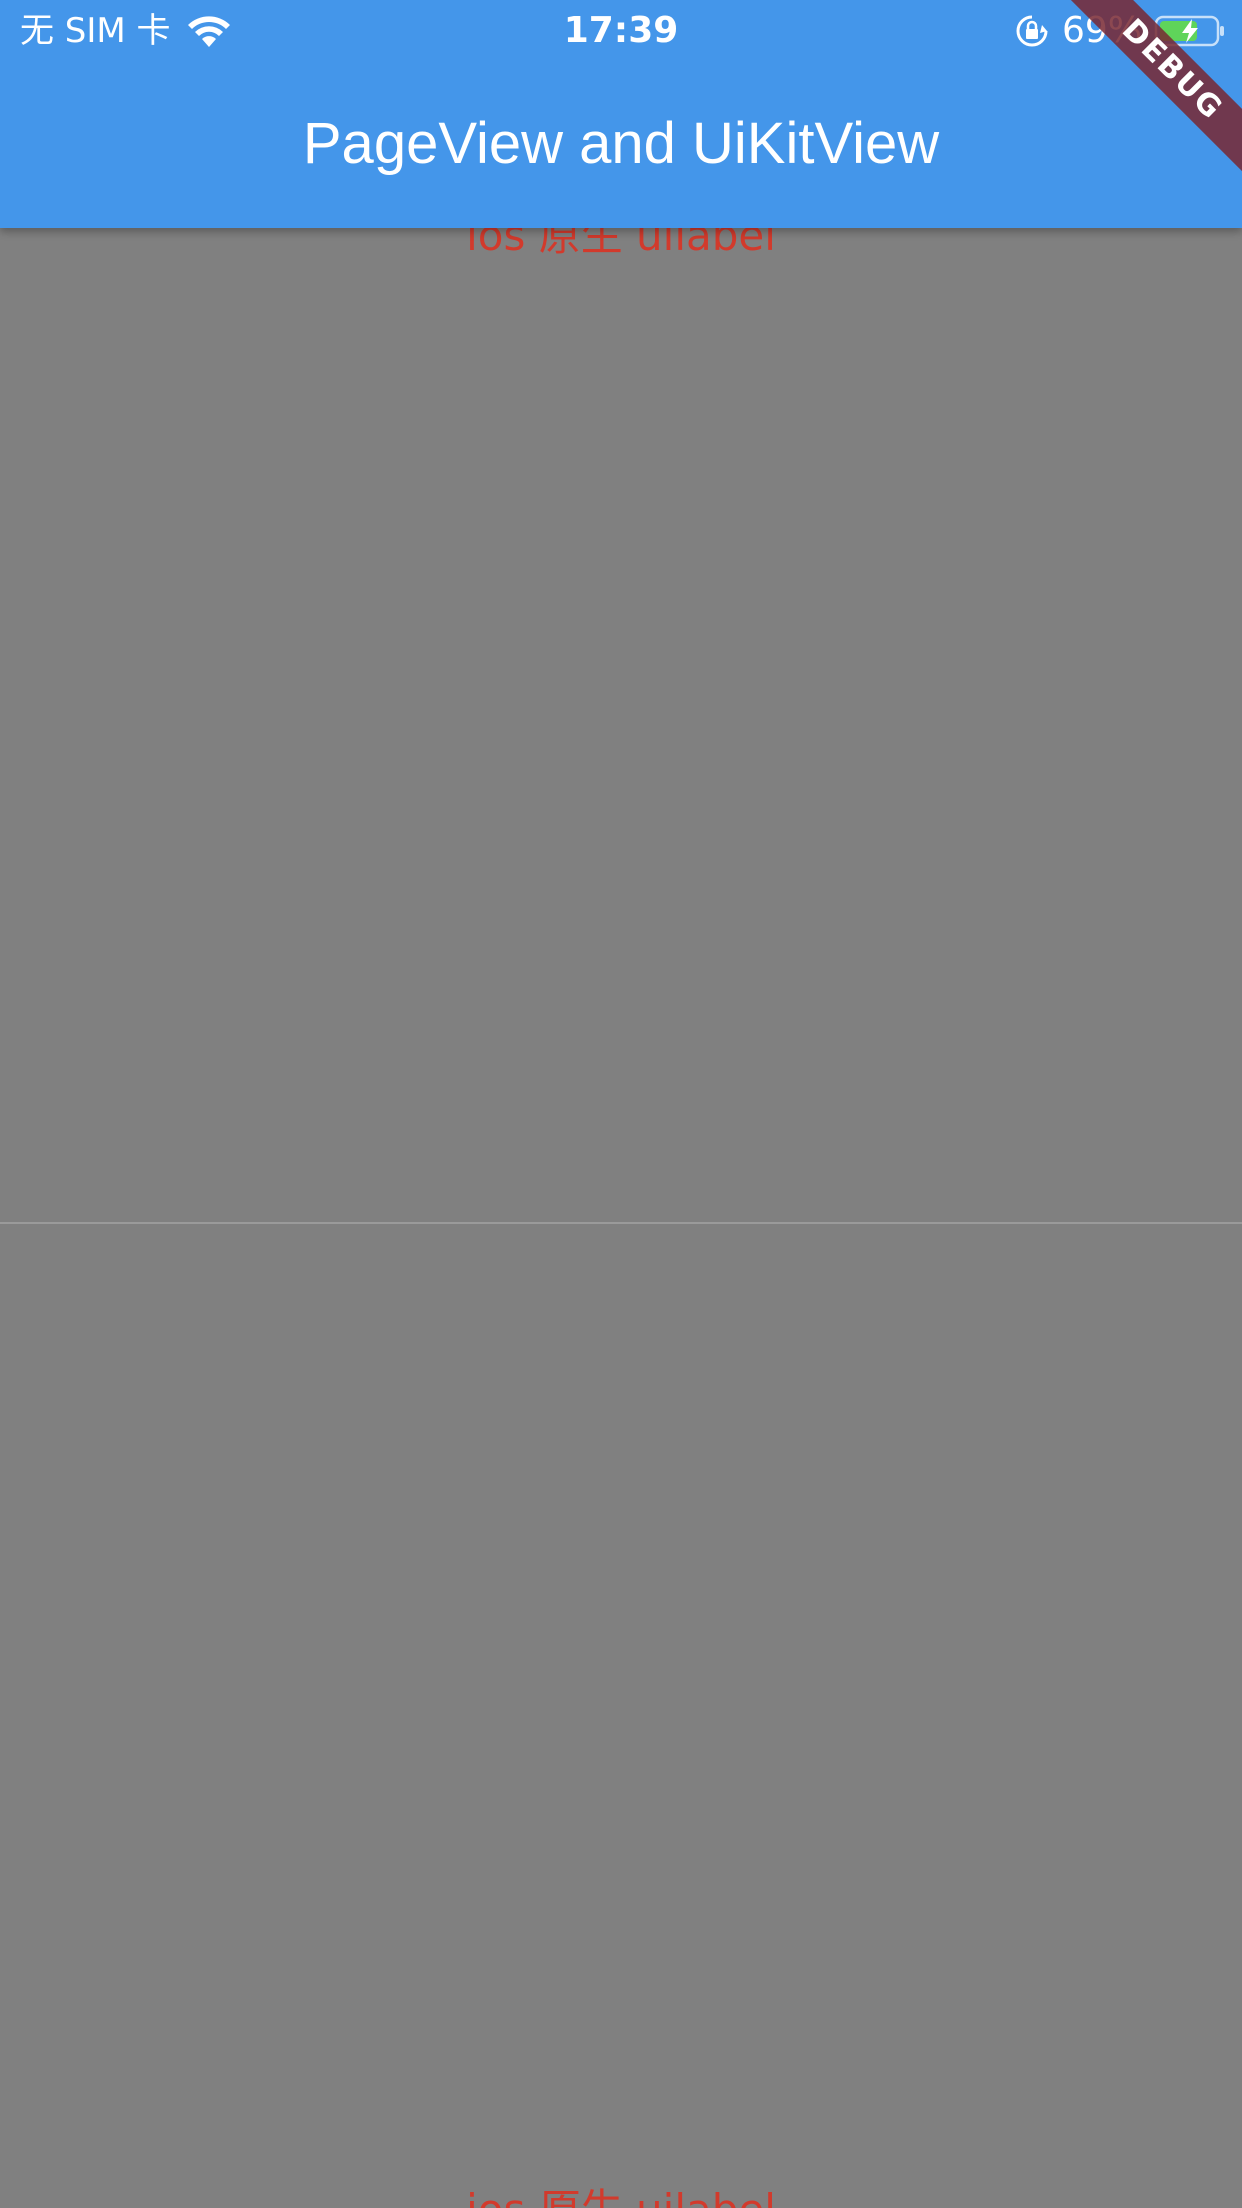  What do you see at coordinates (1189, 31) in the screenshot?
I see `battery-icon` at bounding box center [1189, 31].